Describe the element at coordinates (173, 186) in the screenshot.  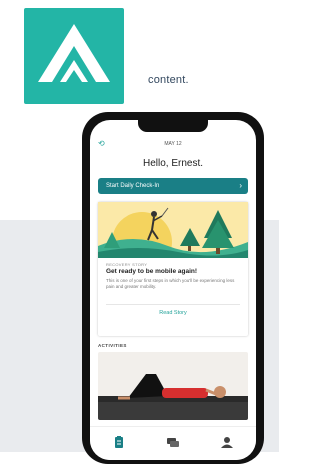
I see `daily-checkin-button: Start Daily Check-In ›` at that location.